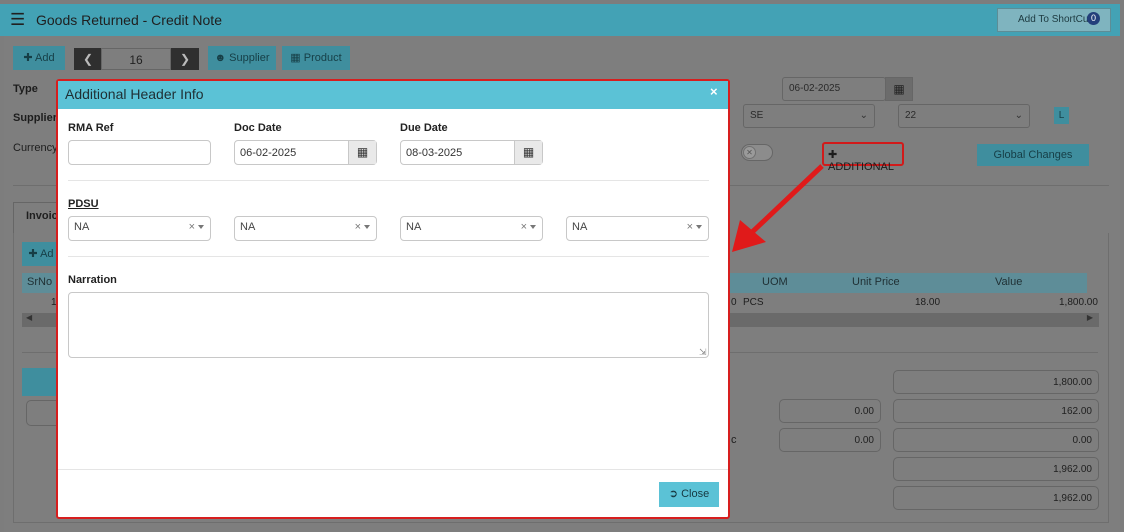 The height and width of the screenshot is (532, 1124). Describe the element at coordinates (322, 58) in the screenshot. I see `product-label: Product` at that location.